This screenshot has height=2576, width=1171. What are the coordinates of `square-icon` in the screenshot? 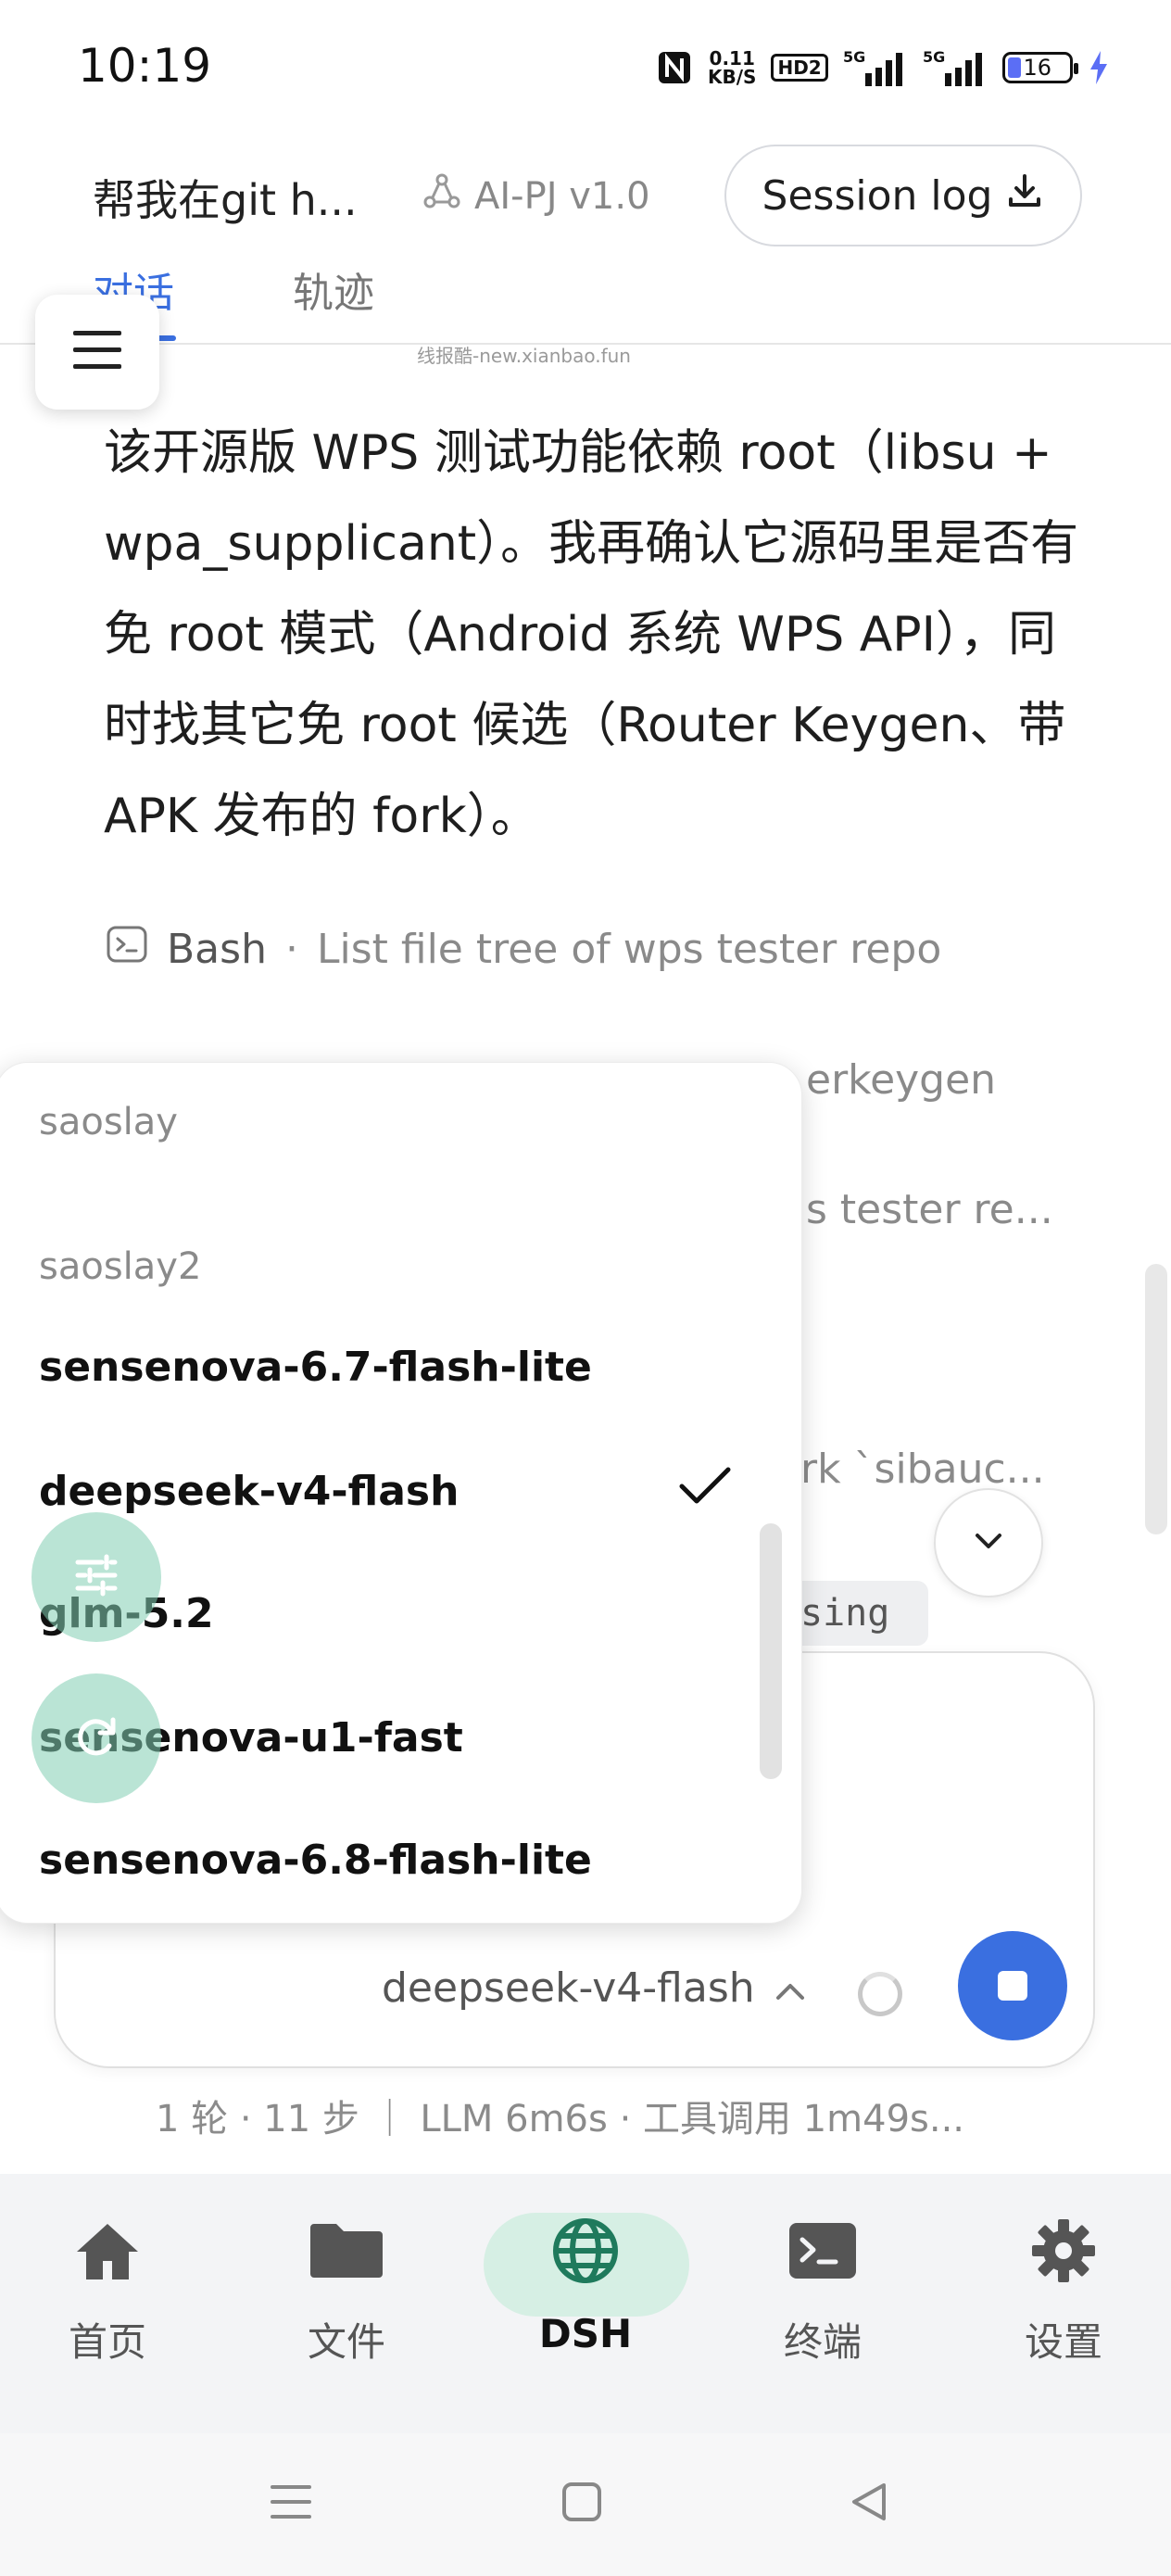 It's located at (582, 2505).